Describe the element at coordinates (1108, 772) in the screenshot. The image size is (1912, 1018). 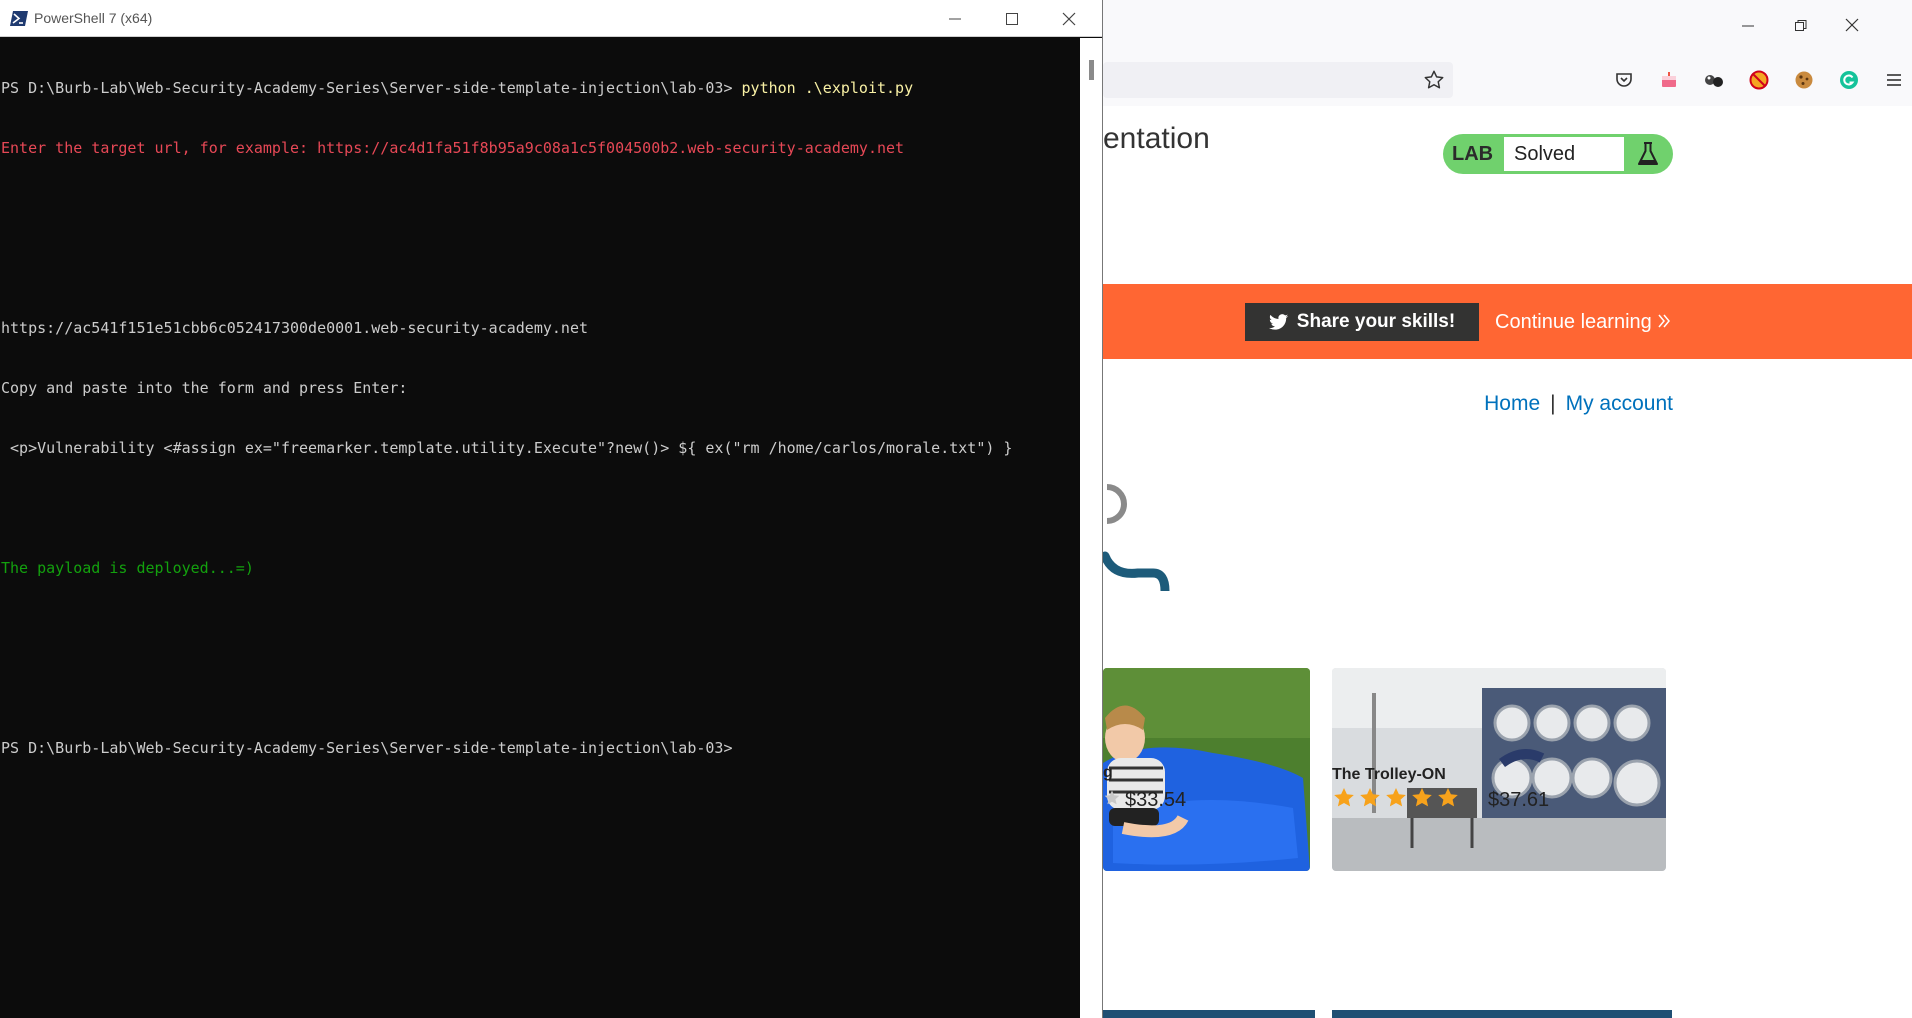
I see `product-name: g` at that location.